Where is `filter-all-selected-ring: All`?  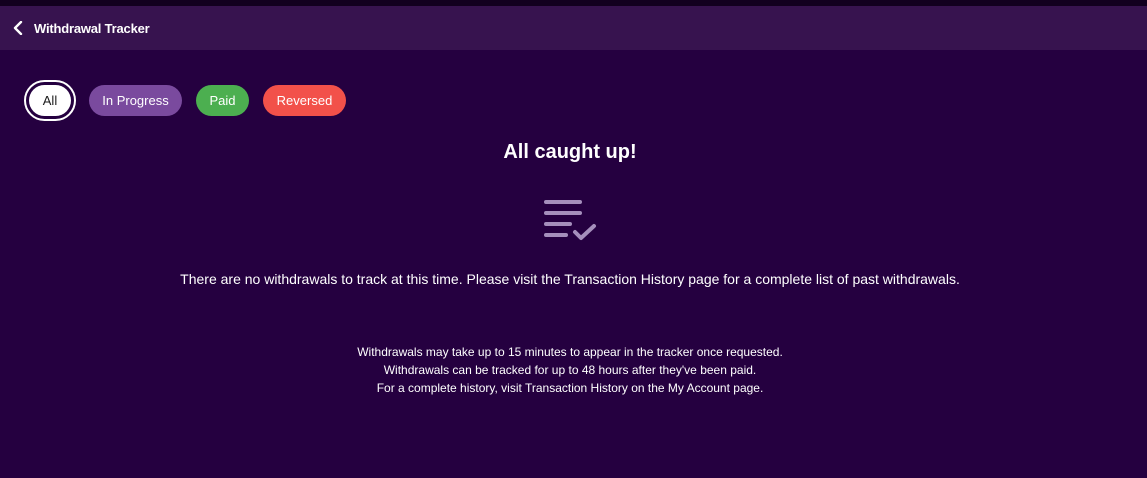
filter-all-selected-ring: All is located at coordinates (50, 100).